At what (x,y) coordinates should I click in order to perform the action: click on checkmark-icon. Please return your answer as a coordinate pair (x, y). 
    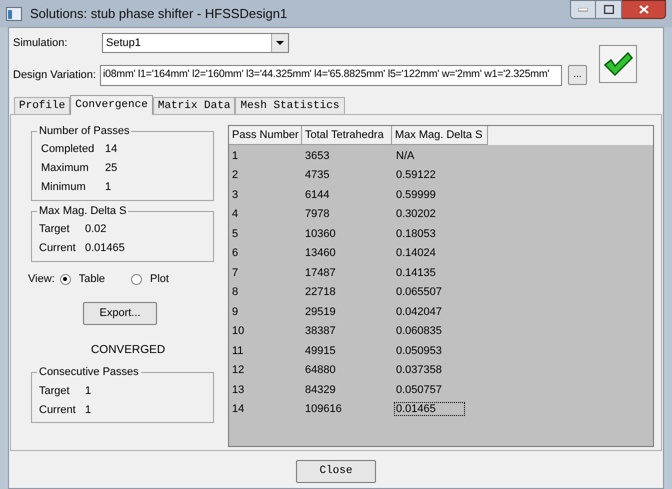
    Looking at the image, I should click on (618, 64).